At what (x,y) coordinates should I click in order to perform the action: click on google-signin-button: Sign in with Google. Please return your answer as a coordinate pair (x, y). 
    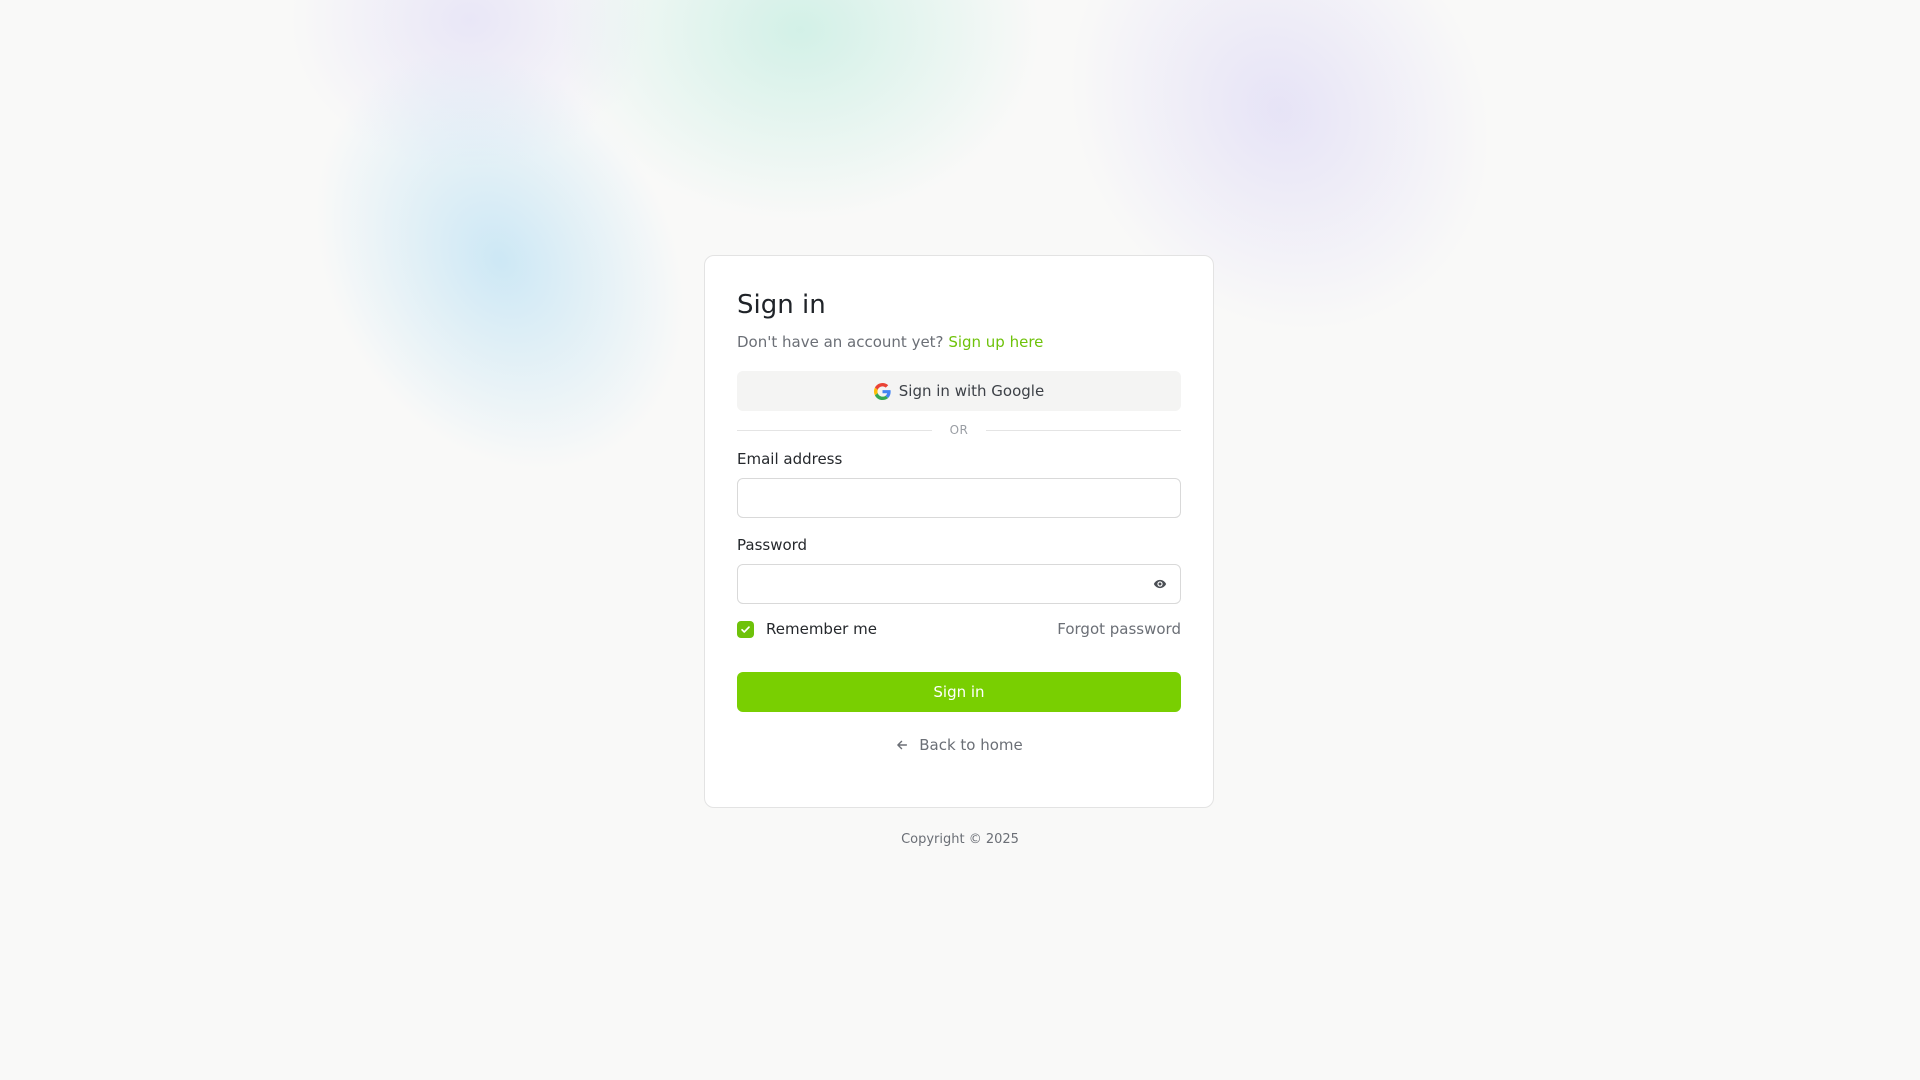
    Looking at the image, I should click on (959, 391).